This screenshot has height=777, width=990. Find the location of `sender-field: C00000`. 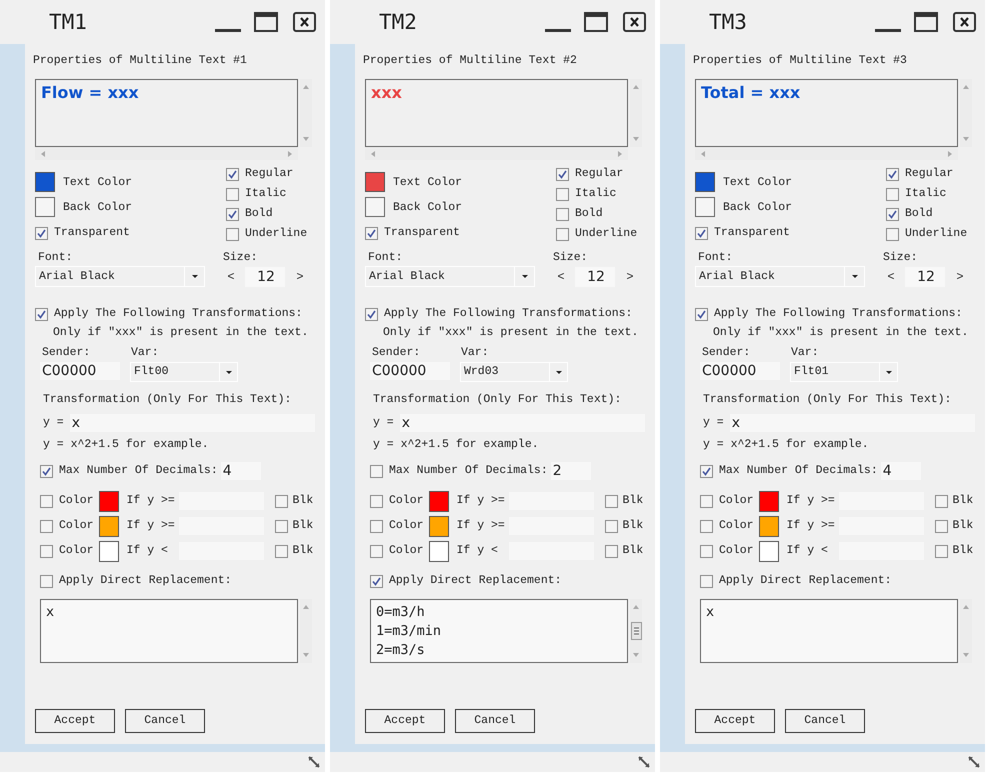

sender-field: C00000 is located at coordinates (410, 371).